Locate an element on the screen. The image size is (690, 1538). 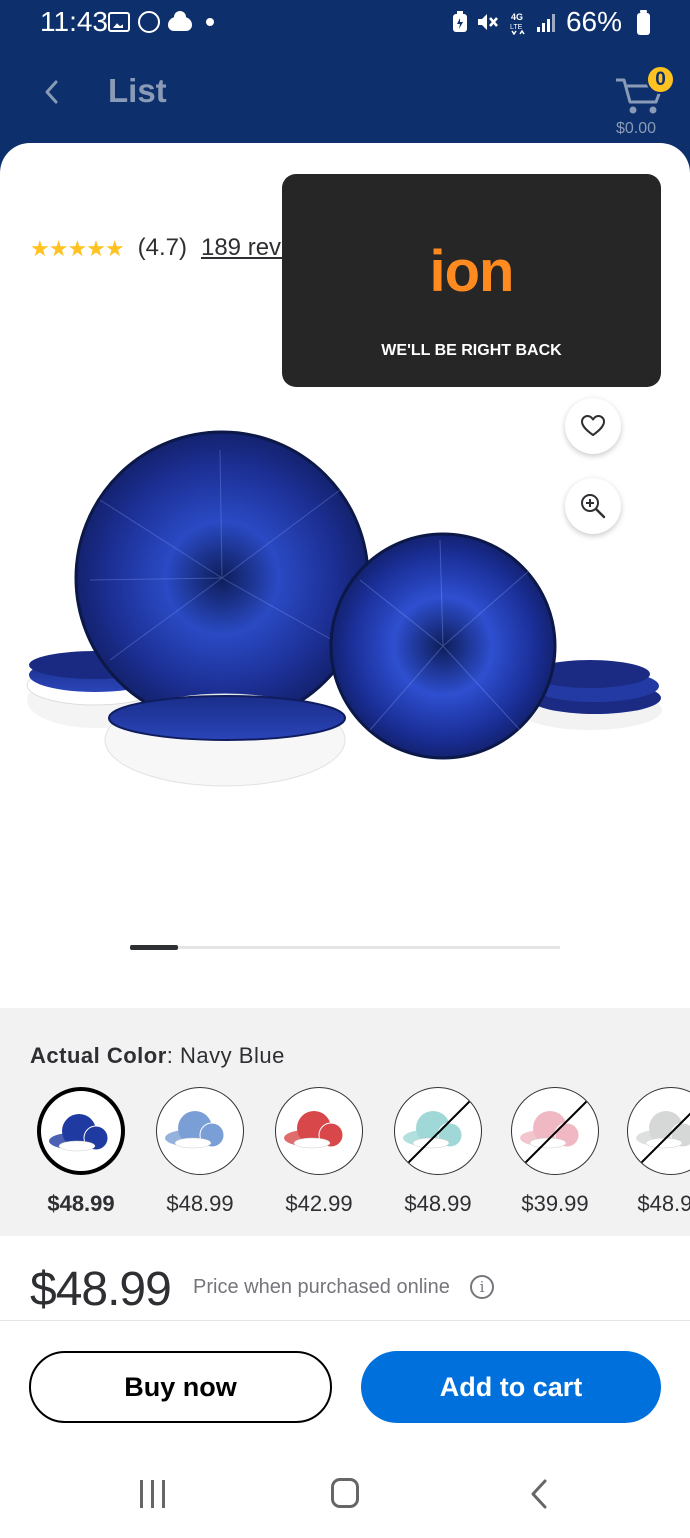
variant-selected-value: Navy Blue is located at coordinates (232, 1055).